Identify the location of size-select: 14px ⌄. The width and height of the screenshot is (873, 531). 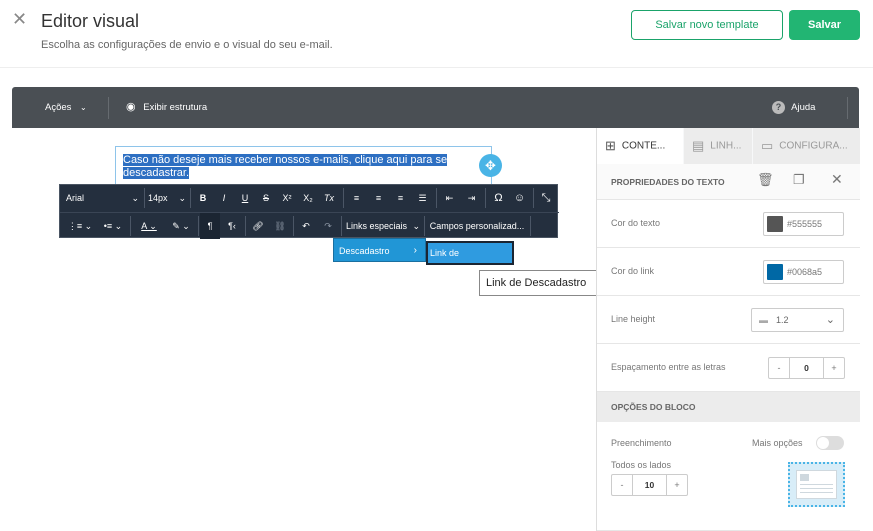
(167, 198).